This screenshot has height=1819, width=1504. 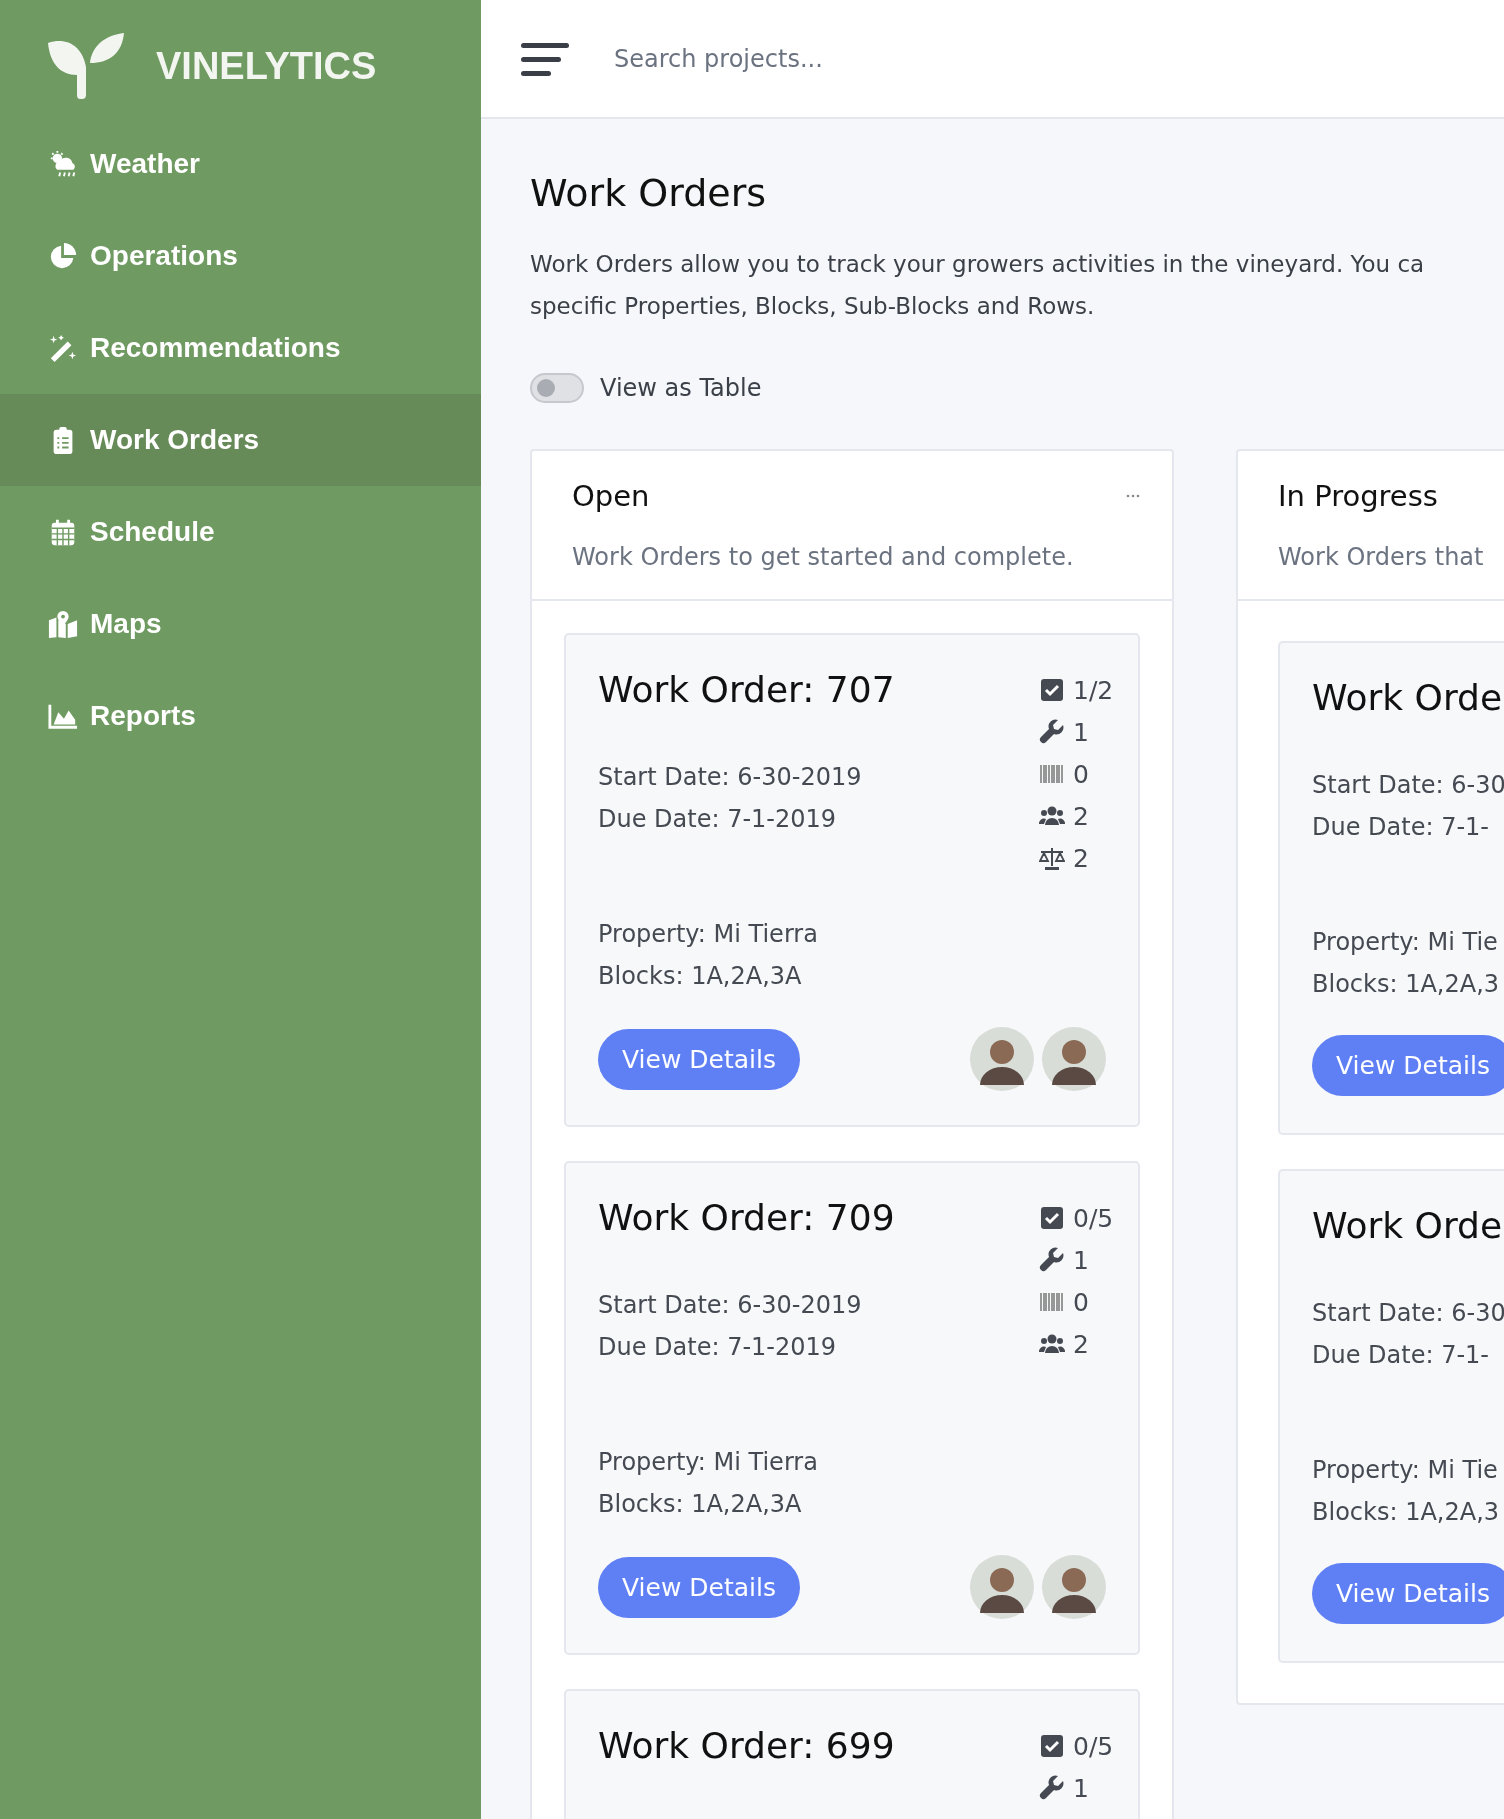 What do you see at coordinates (1052, 858) in the screenshot?
I see `scale-icon` at bounding box center [1052, 858].